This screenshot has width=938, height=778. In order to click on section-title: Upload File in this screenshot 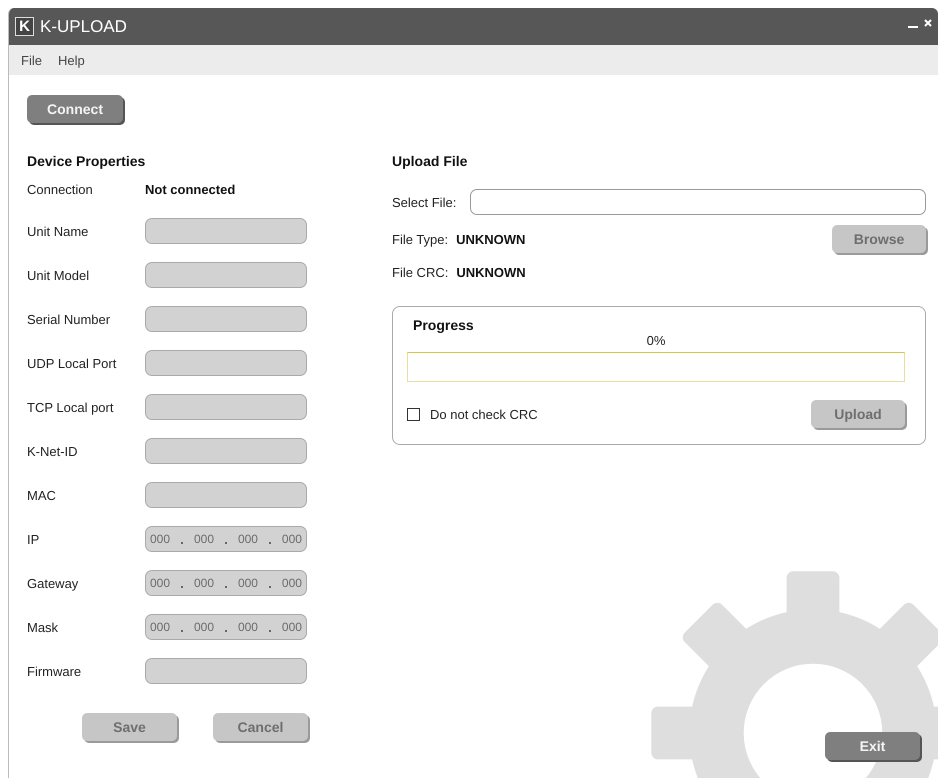, I will do `click(430, 161)`.